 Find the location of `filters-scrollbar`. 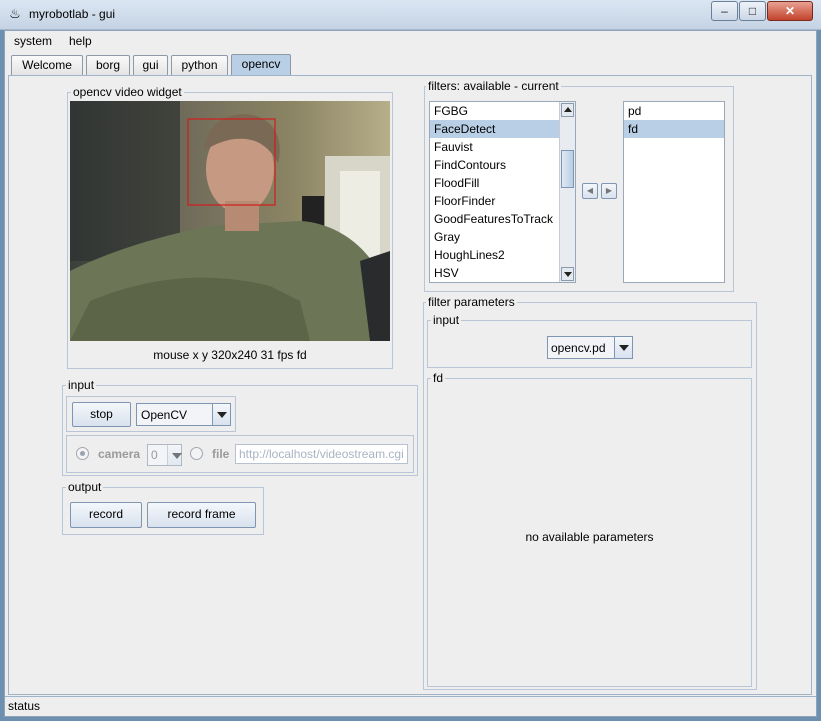

filters-scrollbar is located at coordinates (567, 192).